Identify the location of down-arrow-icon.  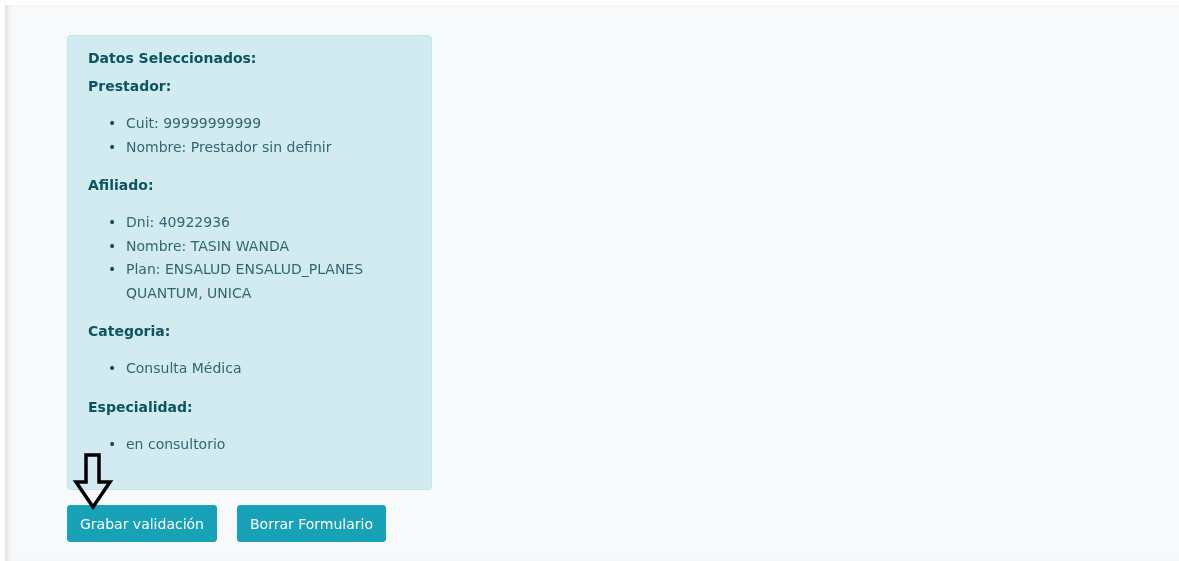
(93, 481).